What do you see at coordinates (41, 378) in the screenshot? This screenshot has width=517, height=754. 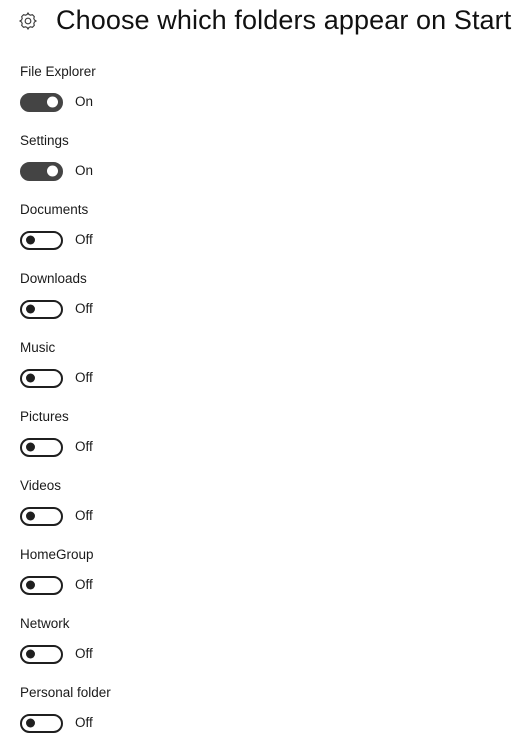 I see `toggle-music` at bounding box center [41, 378].